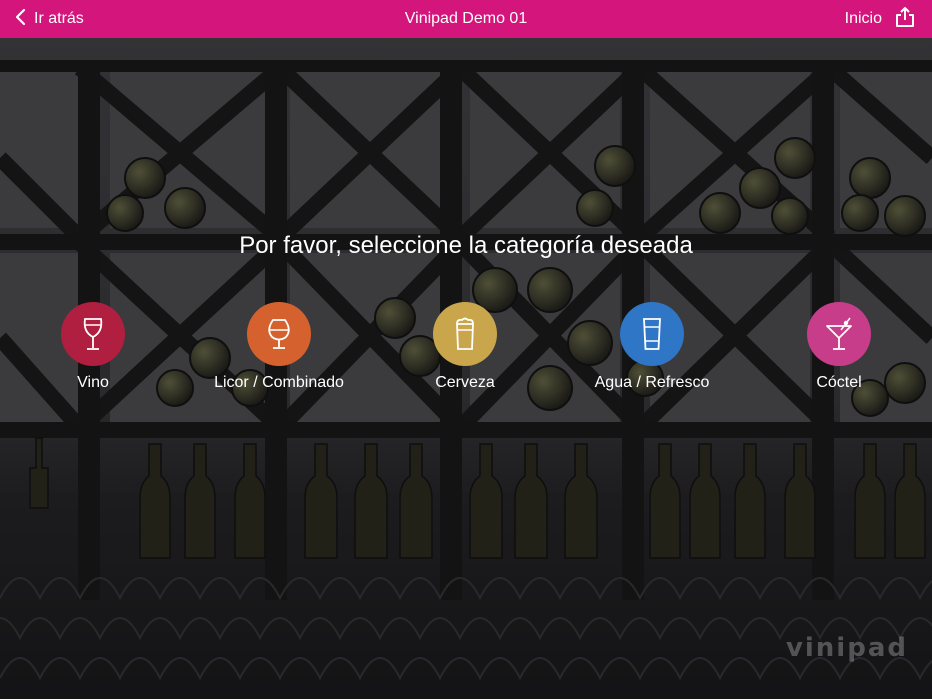  Describe the element at coordinates (846, 648) in the screenshot. I see `vinipad-watermark: vinipad` at that location.